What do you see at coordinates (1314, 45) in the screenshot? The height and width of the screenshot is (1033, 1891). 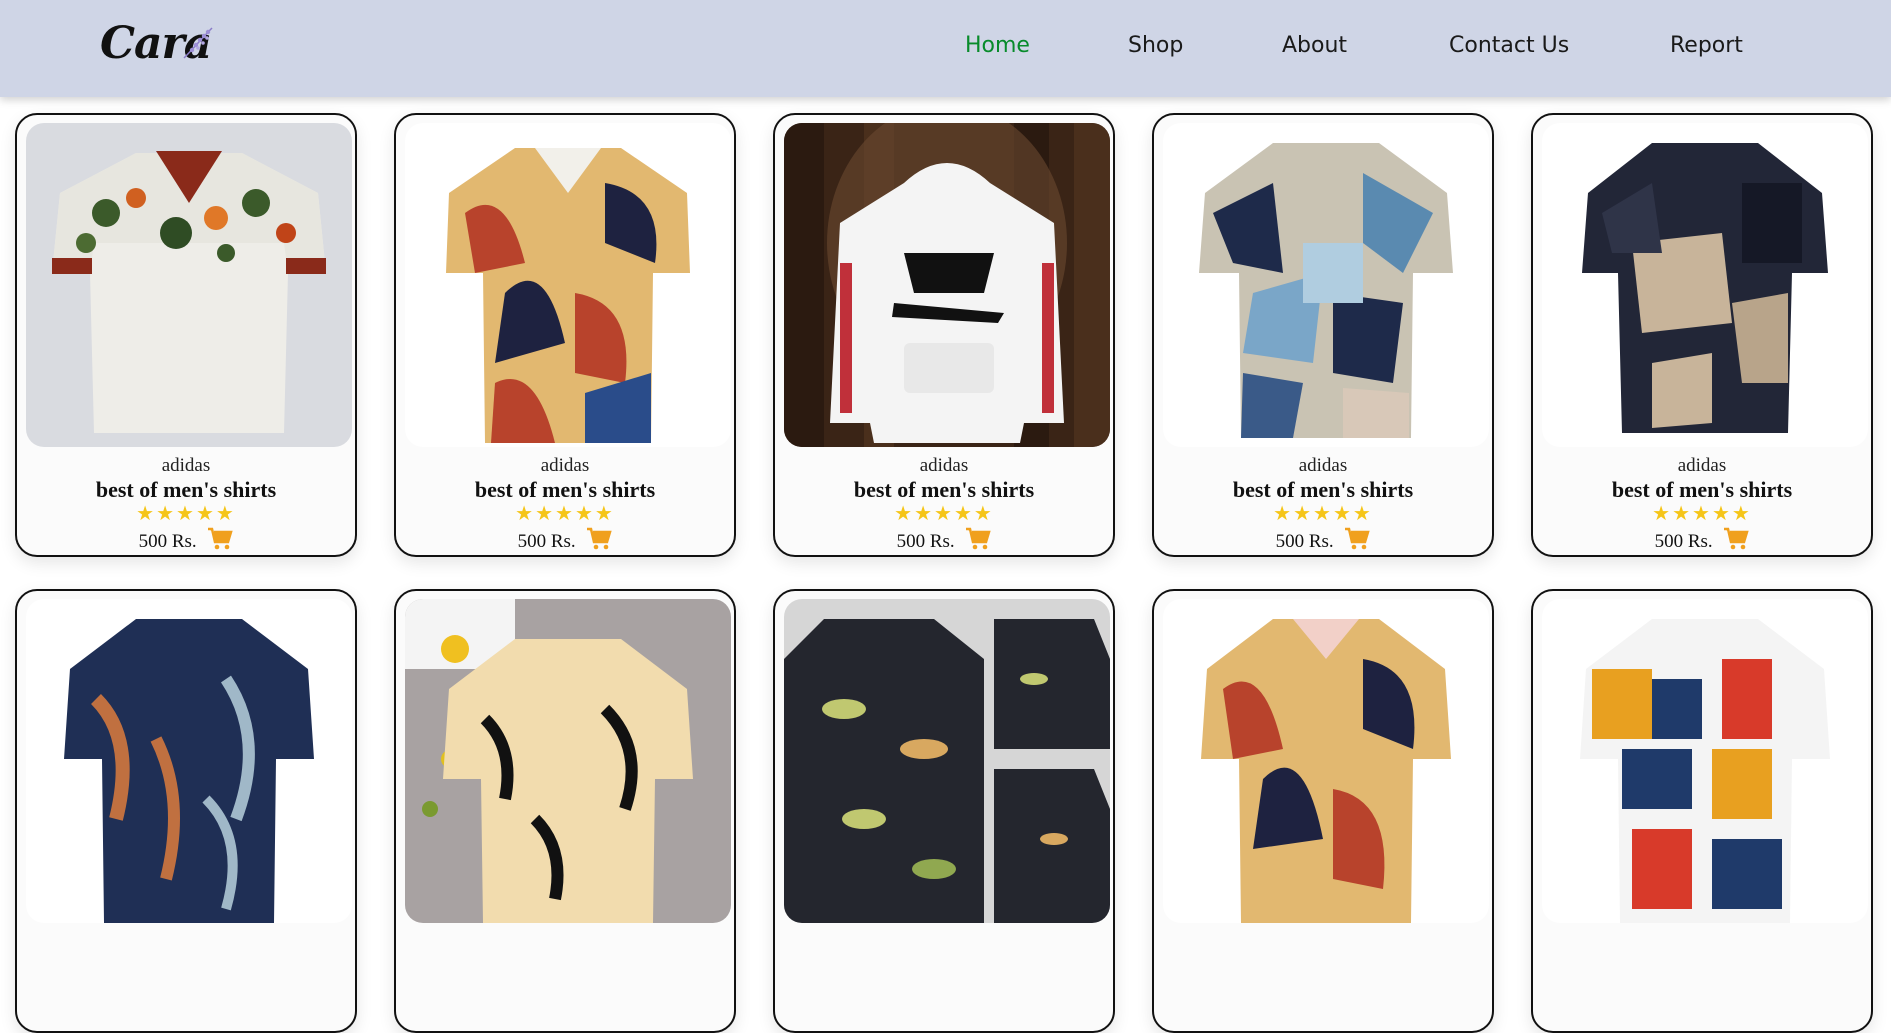 I see `nav-about: About` at bounding box center [1314, 45].